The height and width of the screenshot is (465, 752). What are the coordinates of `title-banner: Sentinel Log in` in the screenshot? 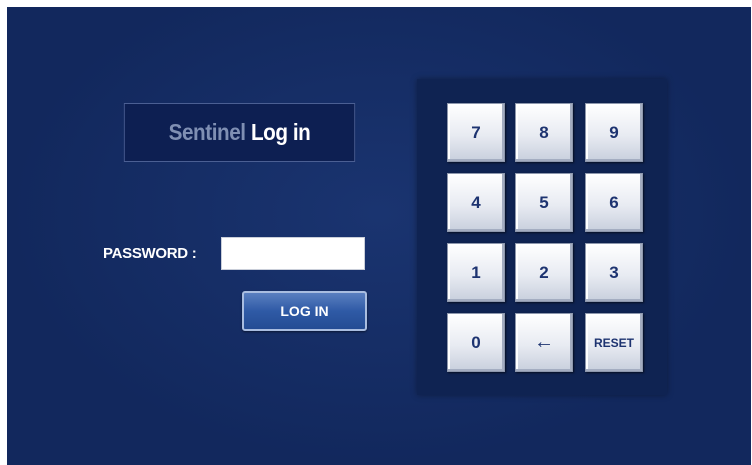 It's located at (239, 132).